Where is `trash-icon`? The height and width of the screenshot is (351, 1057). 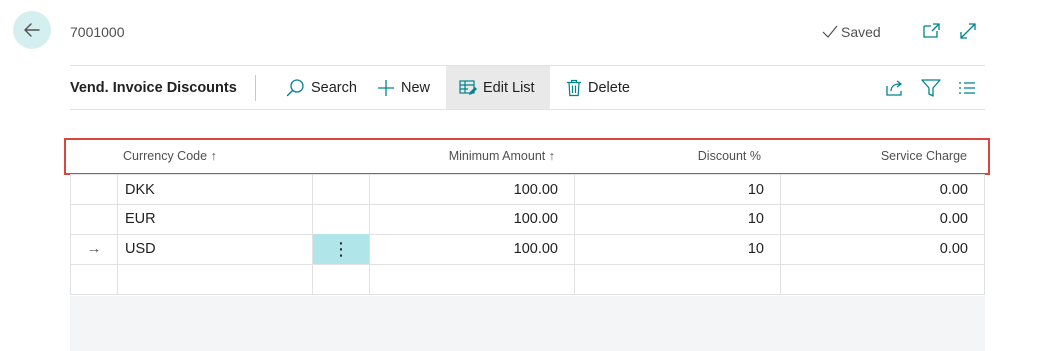 trash-icon is located at coordinates (574, 87).